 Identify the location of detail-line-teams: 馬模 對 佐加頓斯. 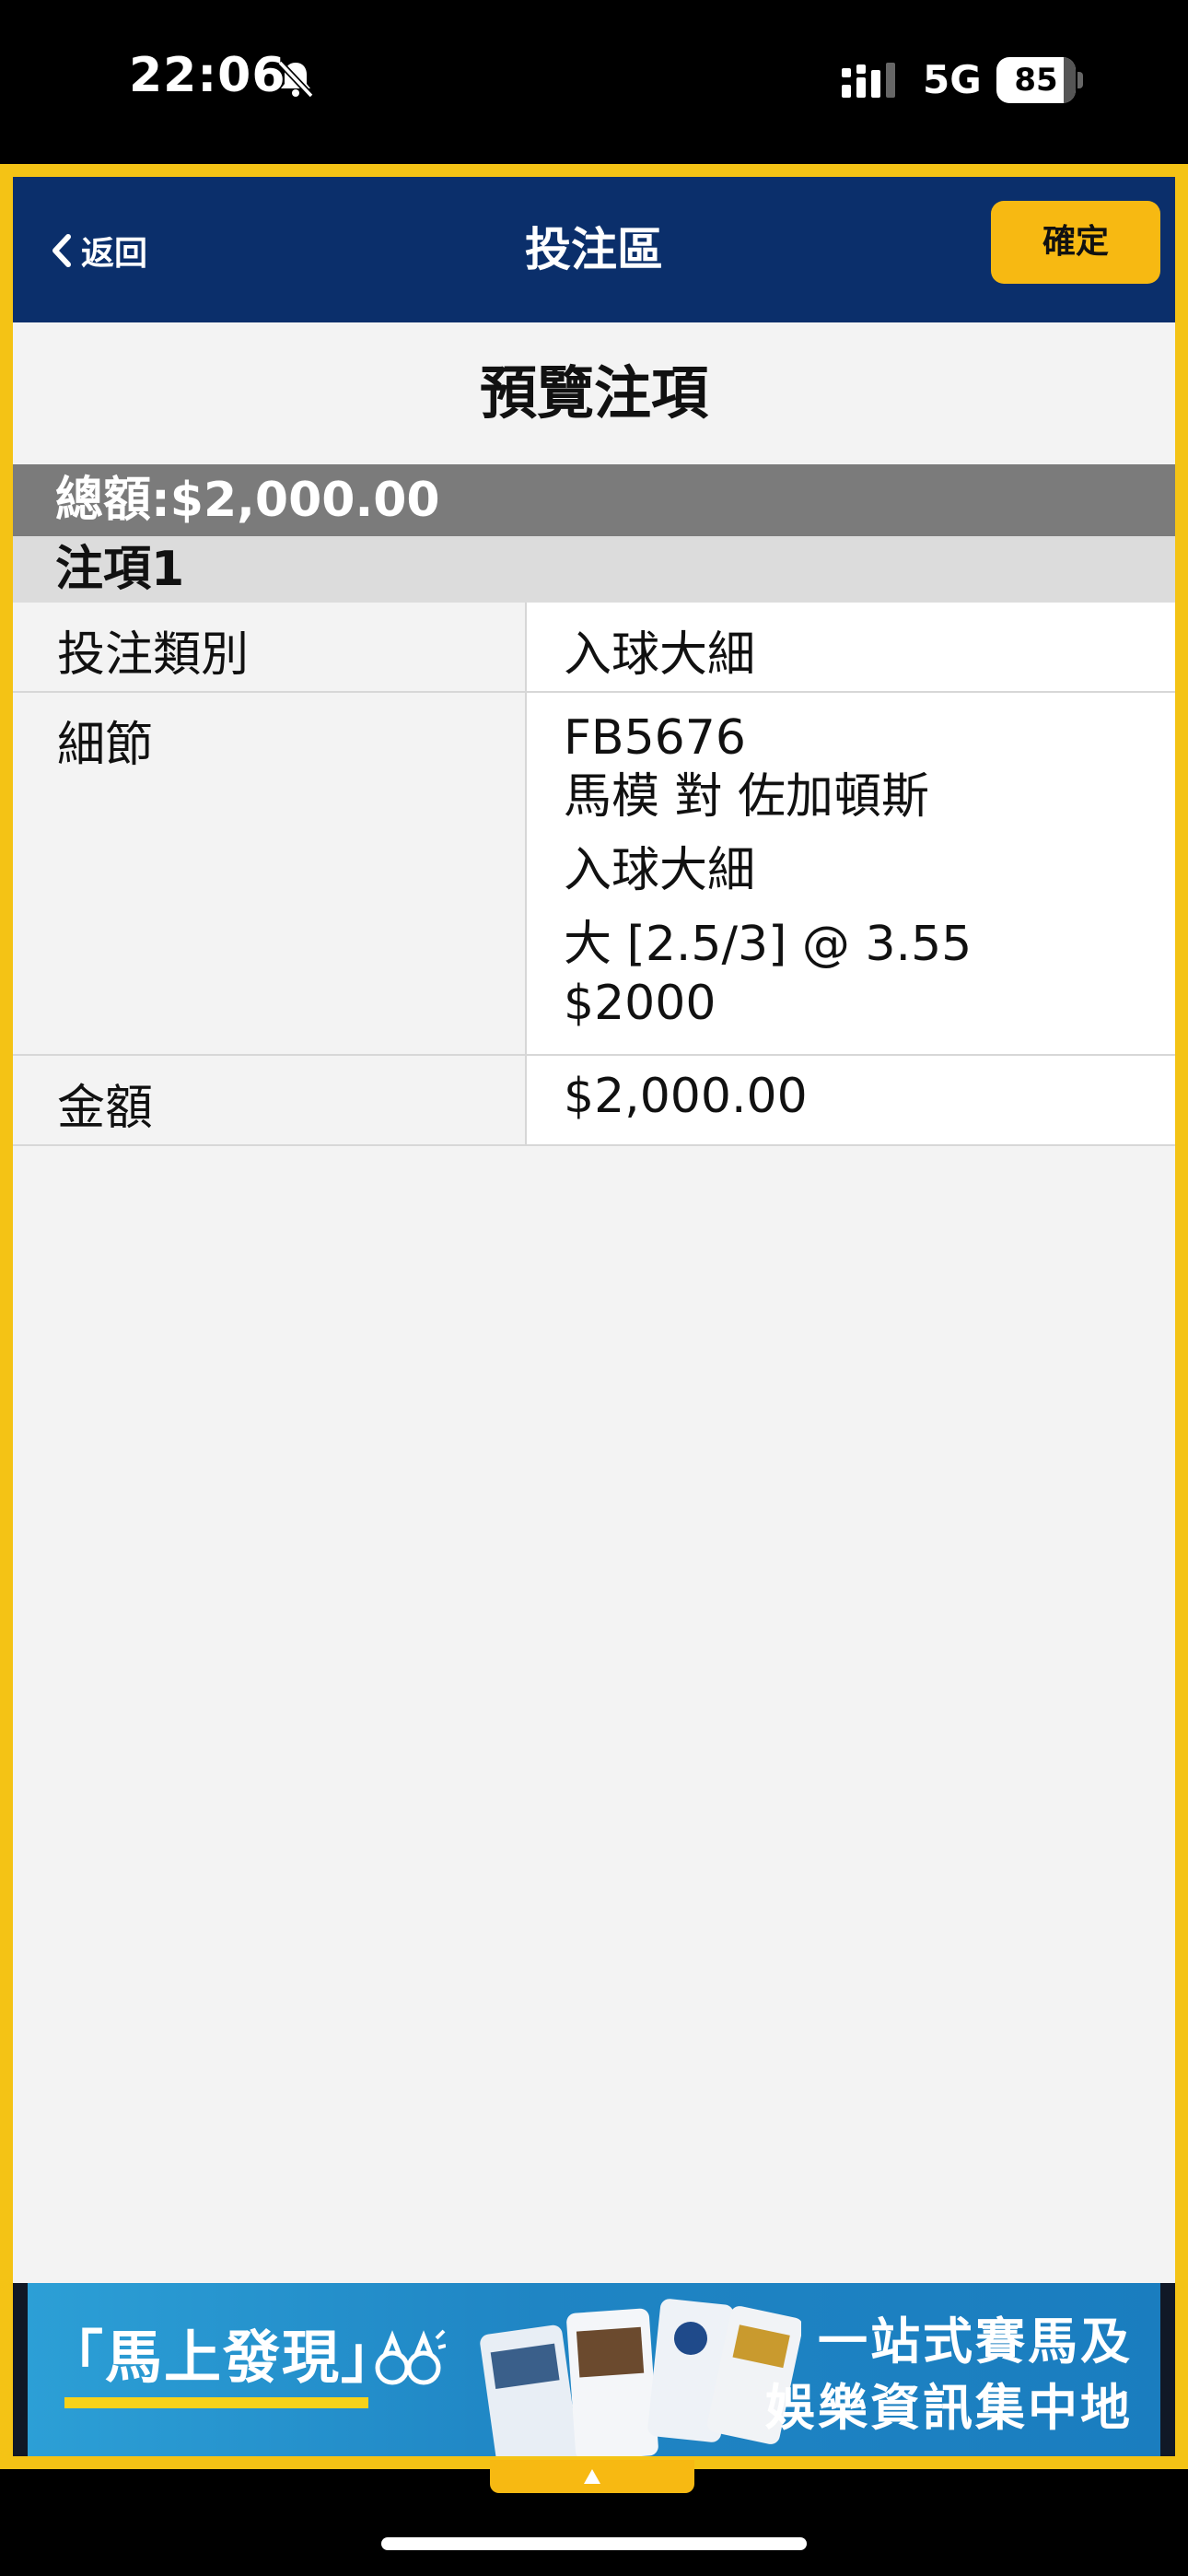
(747, 797).